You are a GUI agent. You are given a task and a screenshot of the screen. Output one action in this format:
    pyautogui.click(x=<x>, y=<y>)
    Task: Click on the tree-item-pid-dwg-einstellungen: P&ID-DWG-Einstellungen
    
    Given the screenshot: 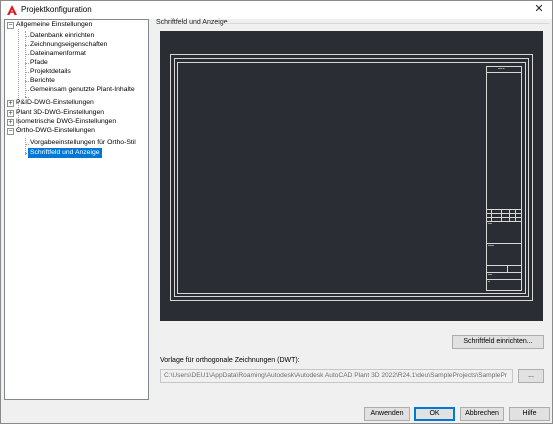 What is the action you would take?
    pyautogui.click(x=55, y=103)
    